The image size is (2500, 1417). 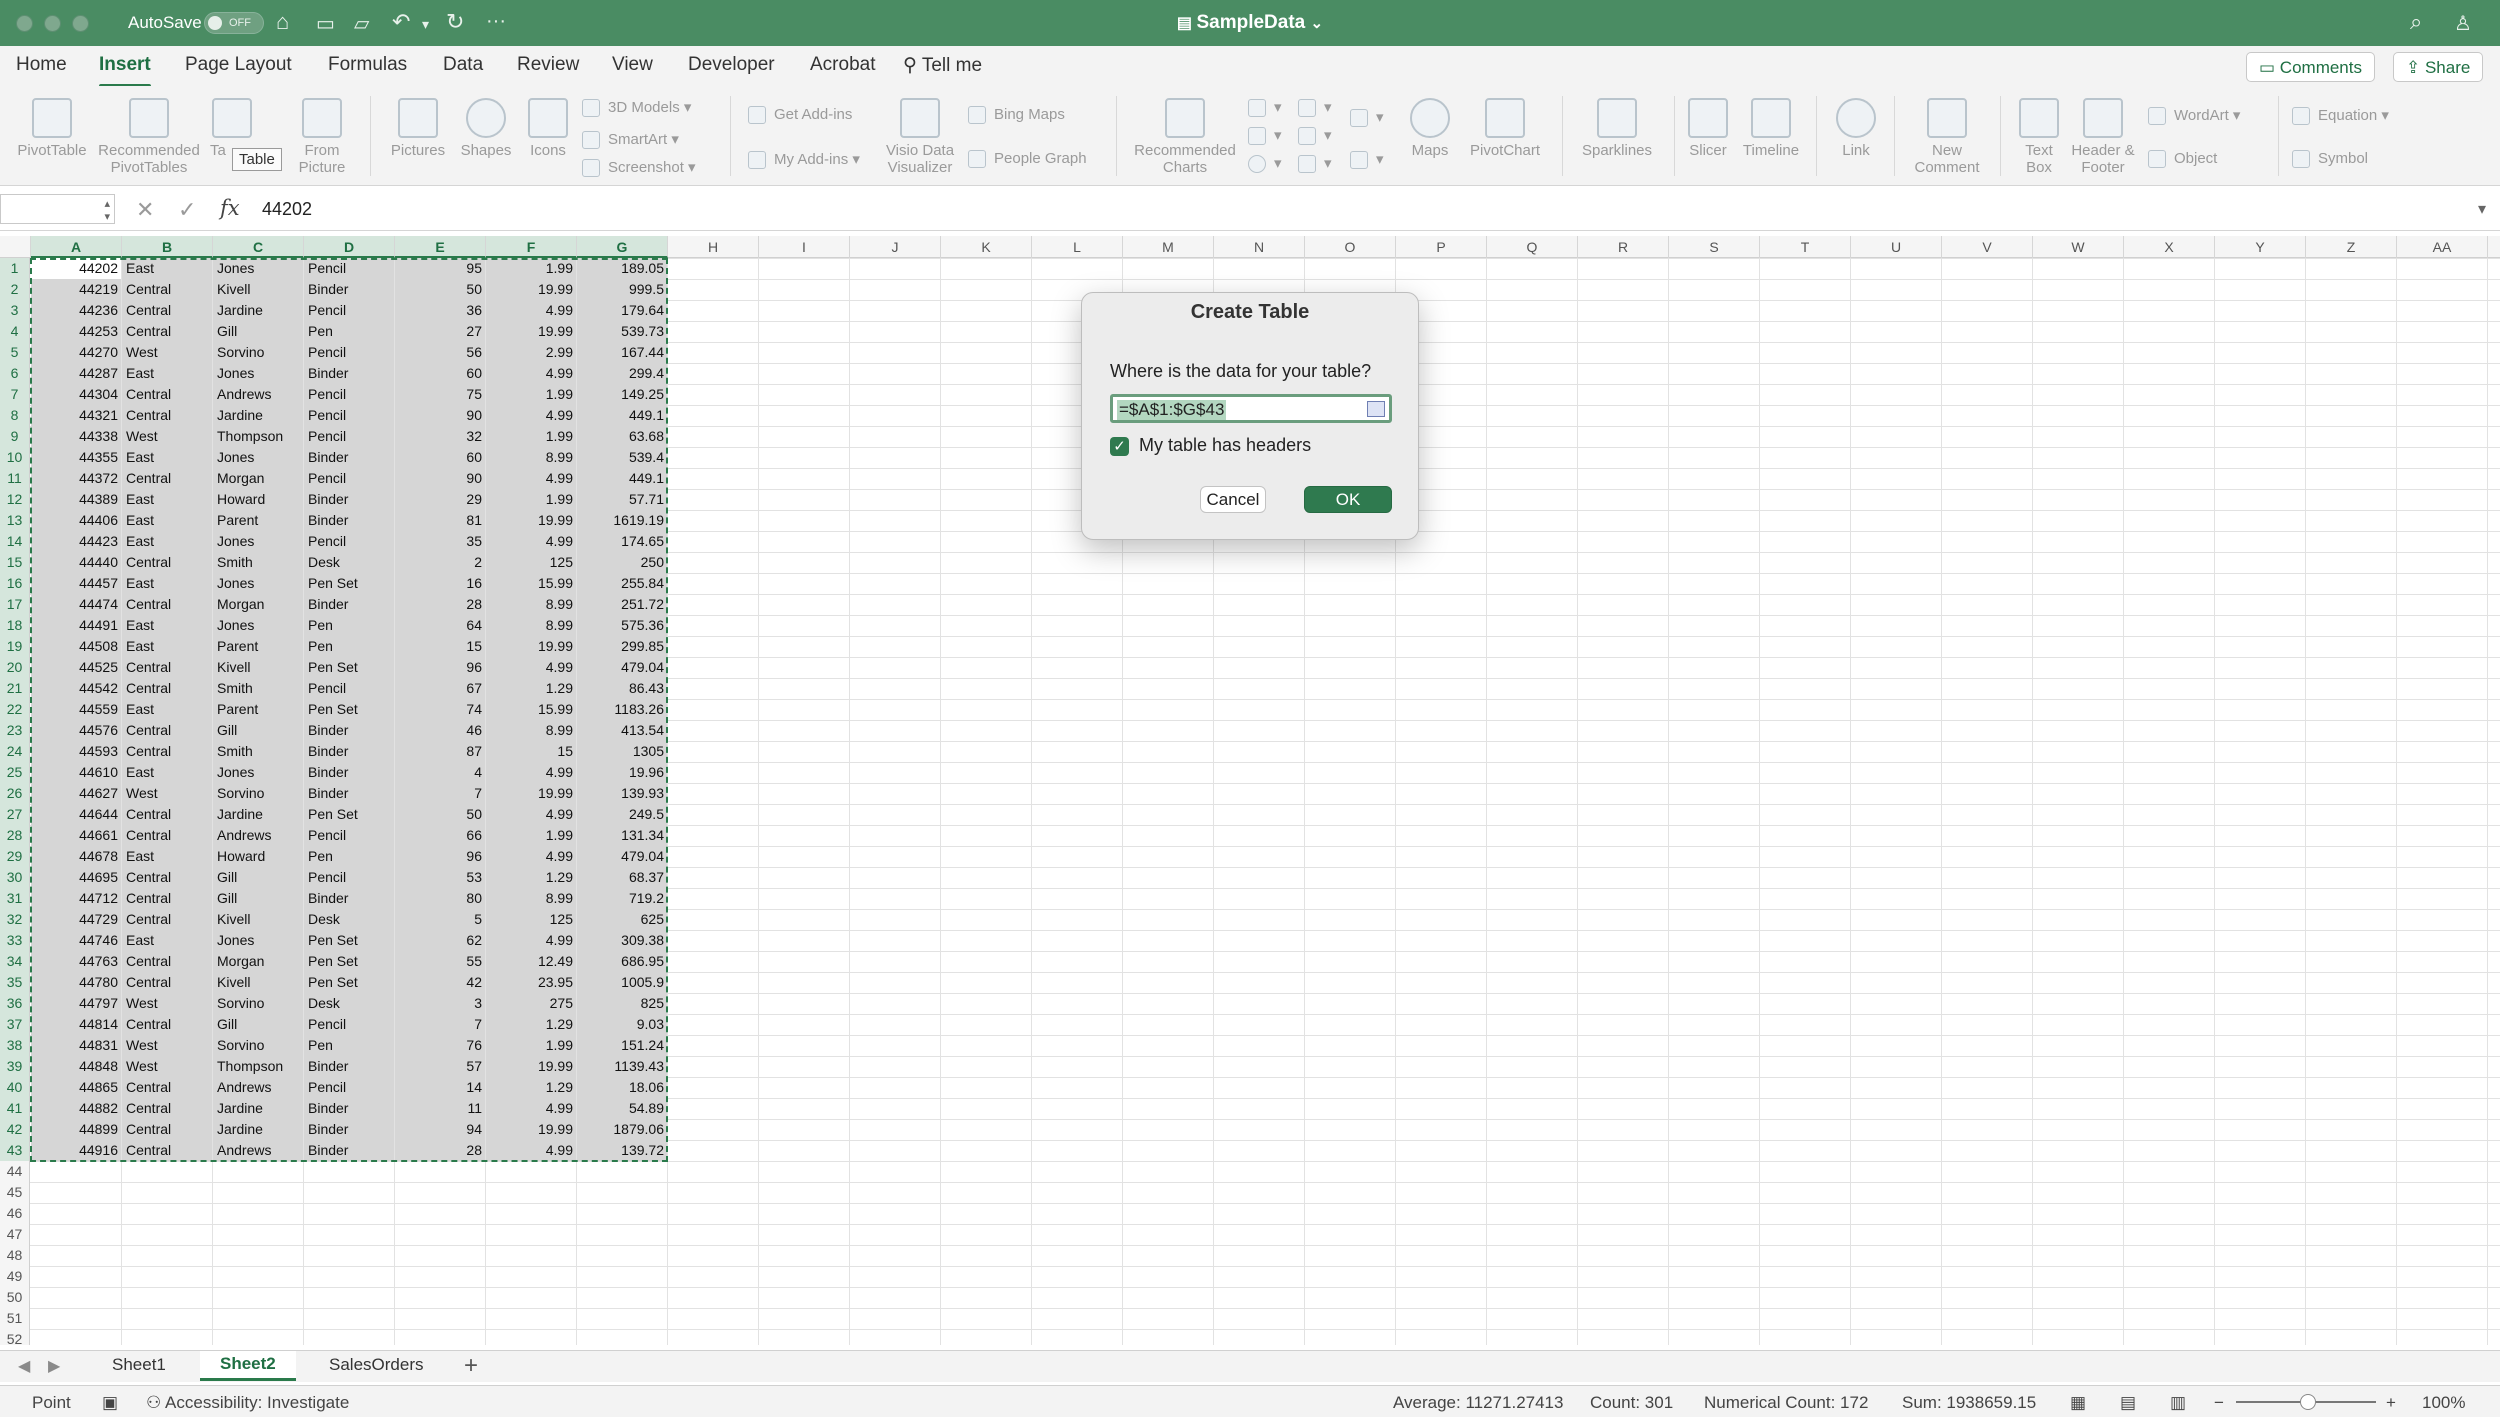 I want to click on smartart-button: SmartArt ▾, so click(x=630, y=140).